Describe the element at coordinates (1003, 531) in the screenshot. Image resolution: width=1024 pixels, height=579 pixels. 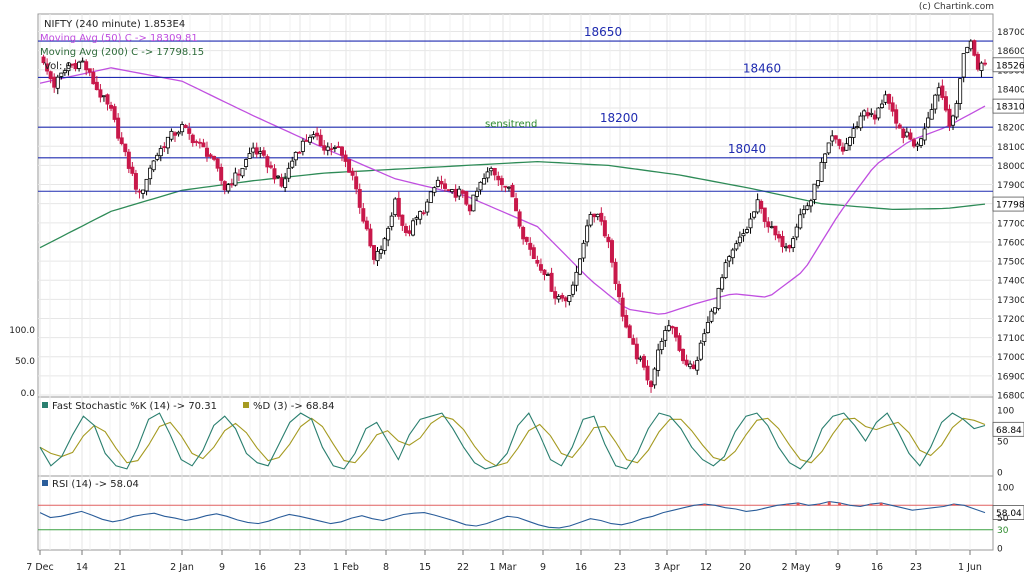
I see `rsi-ref-label: 30` at that location.